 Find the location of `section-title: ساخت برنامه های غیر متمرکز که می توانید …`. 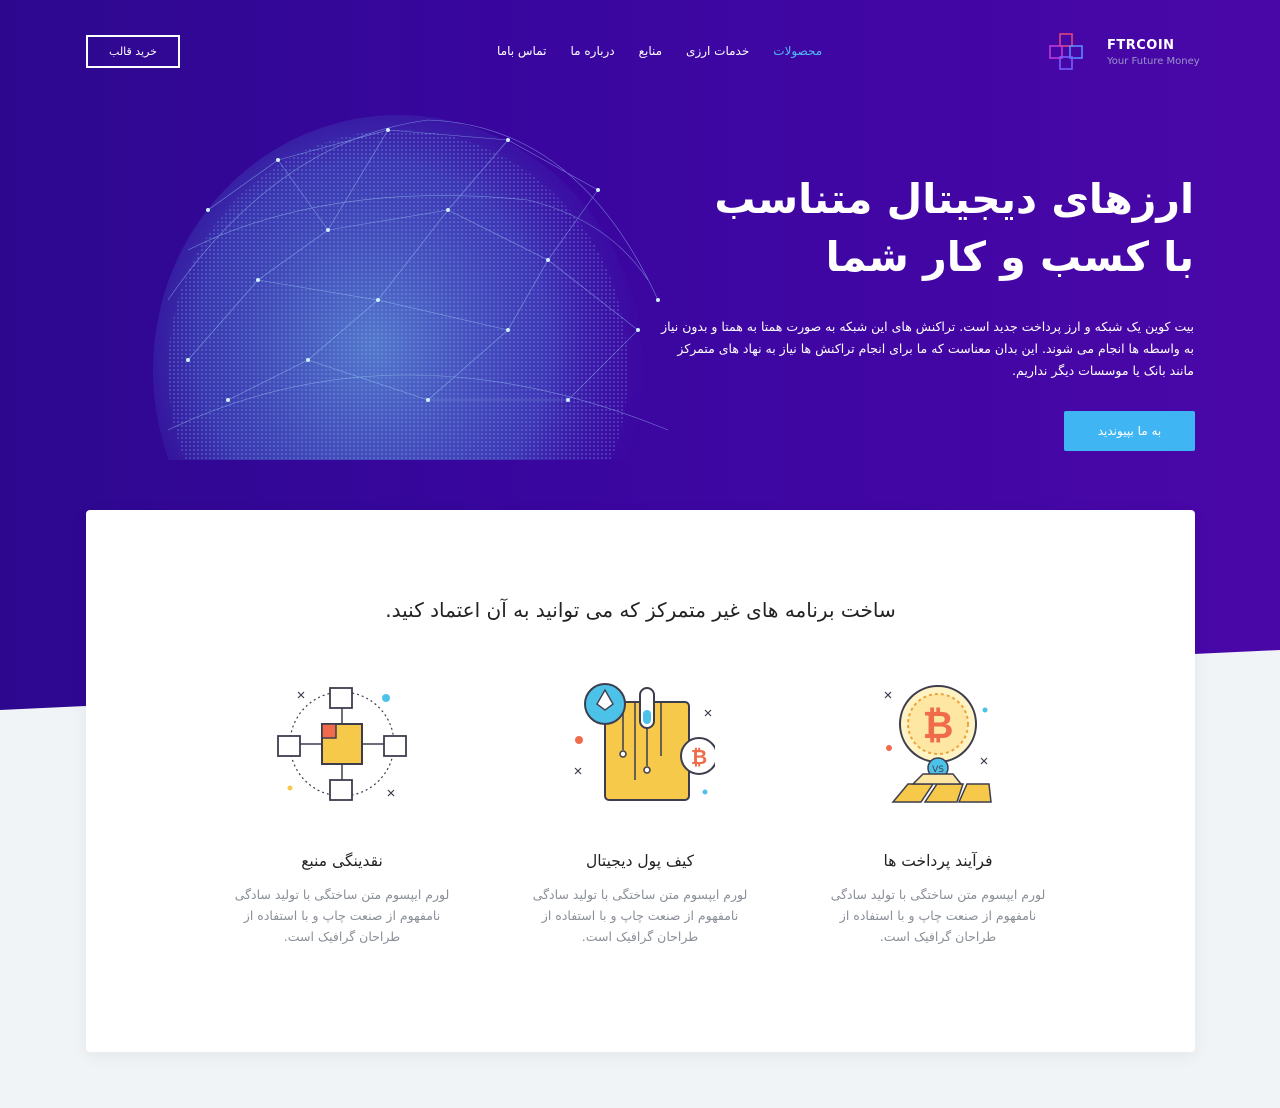

section-title: ساخت برنامه های غیر متمرکز که می توانید … is located at coordinates (640, 610).